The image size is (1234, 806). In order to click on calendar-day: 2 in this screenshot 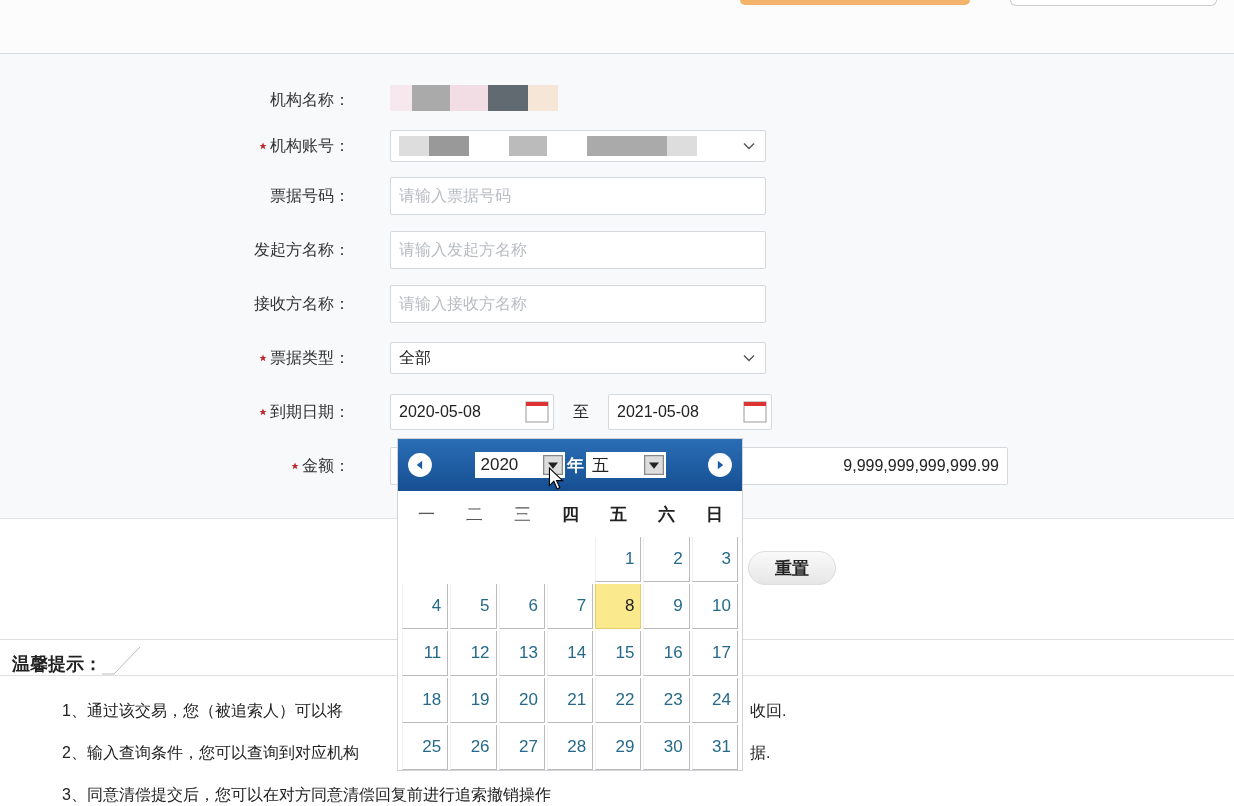, I will do `click(666, 559)`.